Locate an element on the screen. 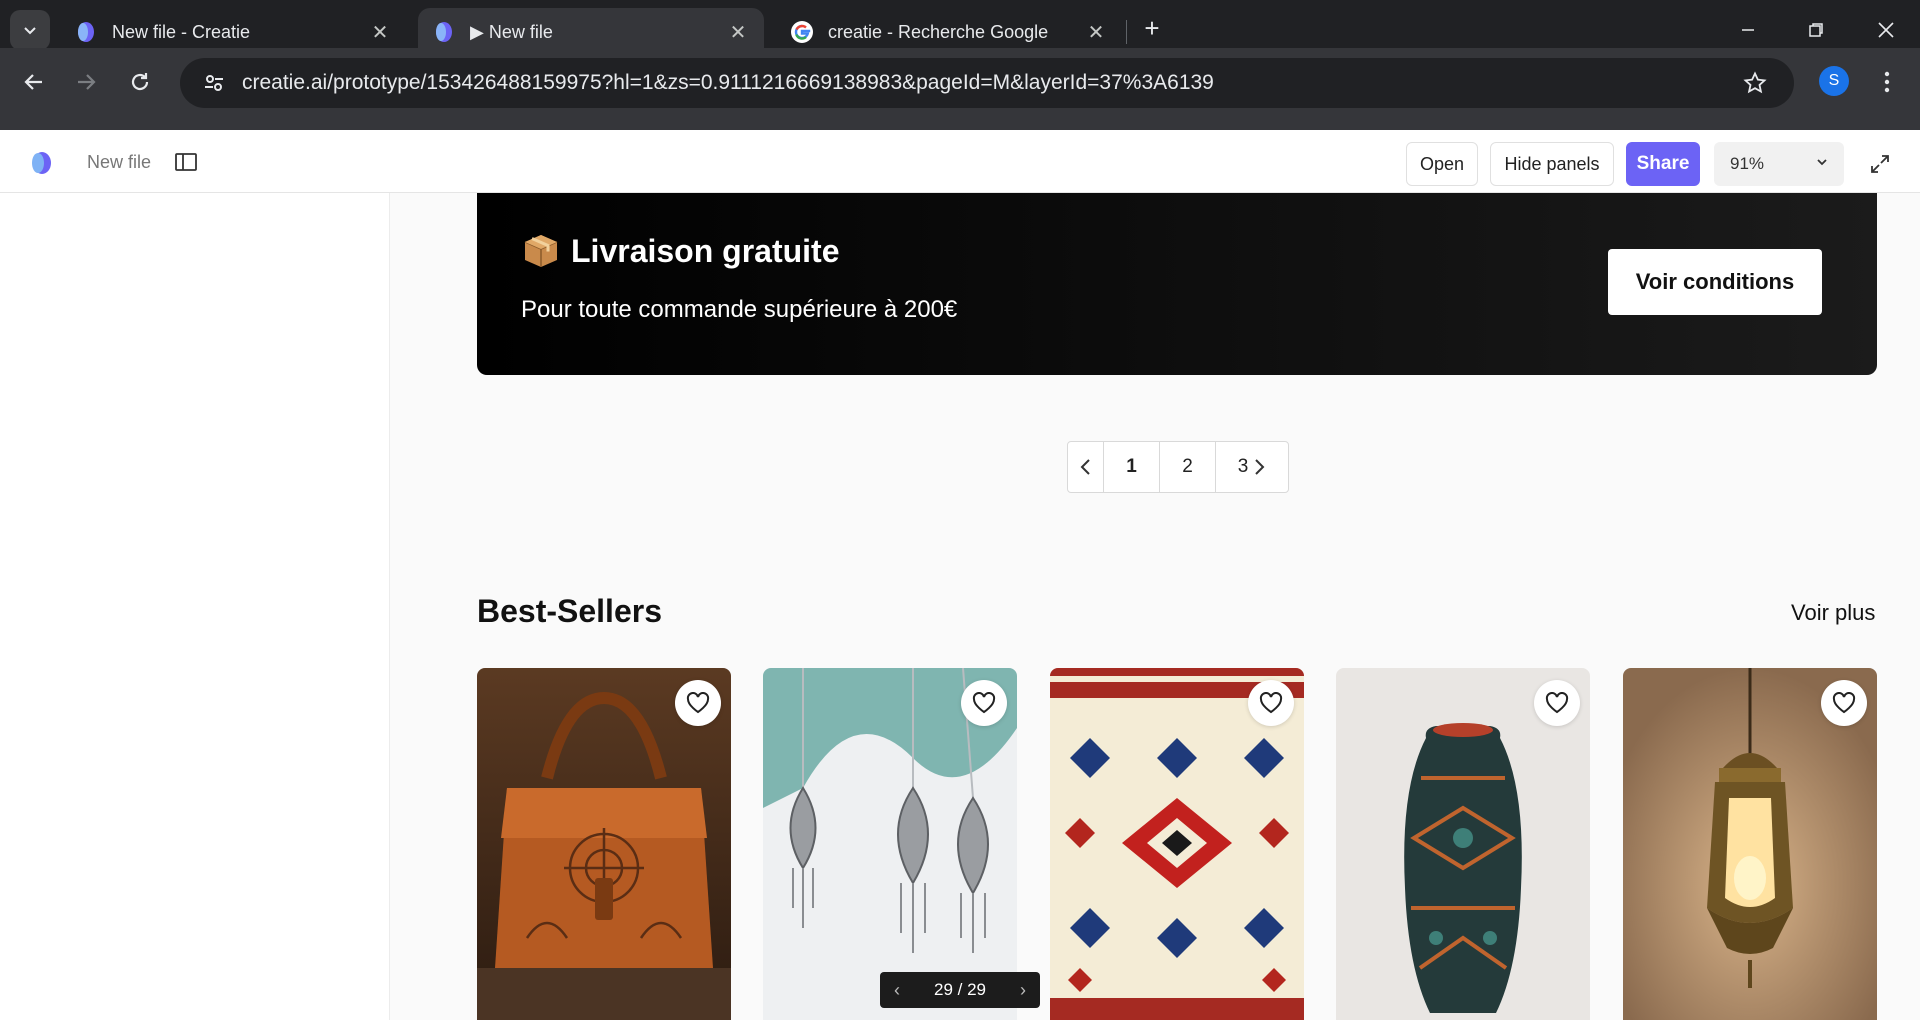  google-logo-icon is located at coordinates (802, 32).